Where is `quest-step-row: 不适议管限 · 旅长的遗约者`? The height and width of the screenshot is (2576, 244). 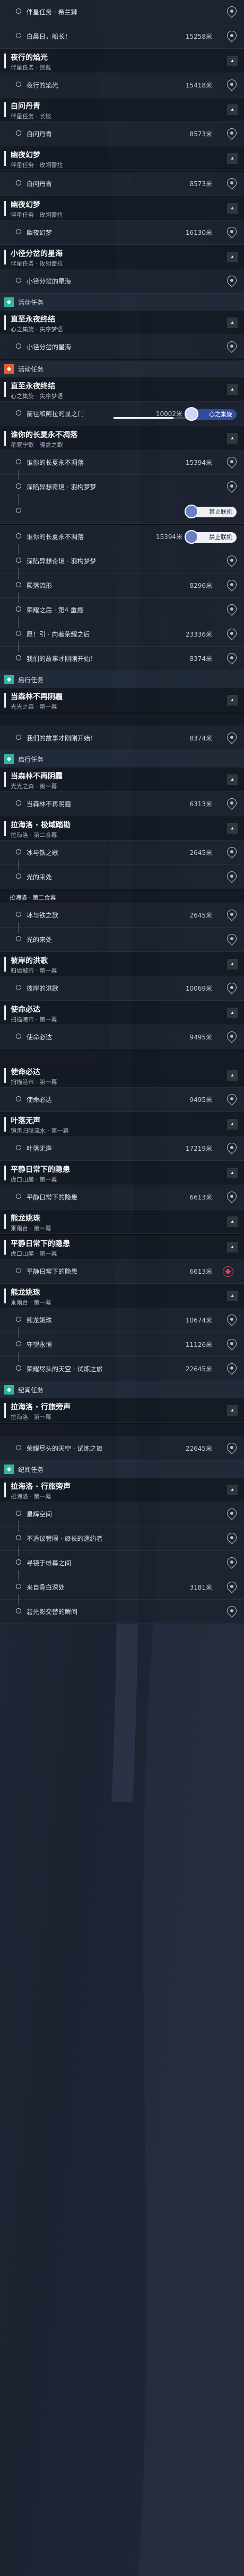 quest-step-row: 不适议管限 · 旅长的遗约者 is located at coordinates (122, 1536).